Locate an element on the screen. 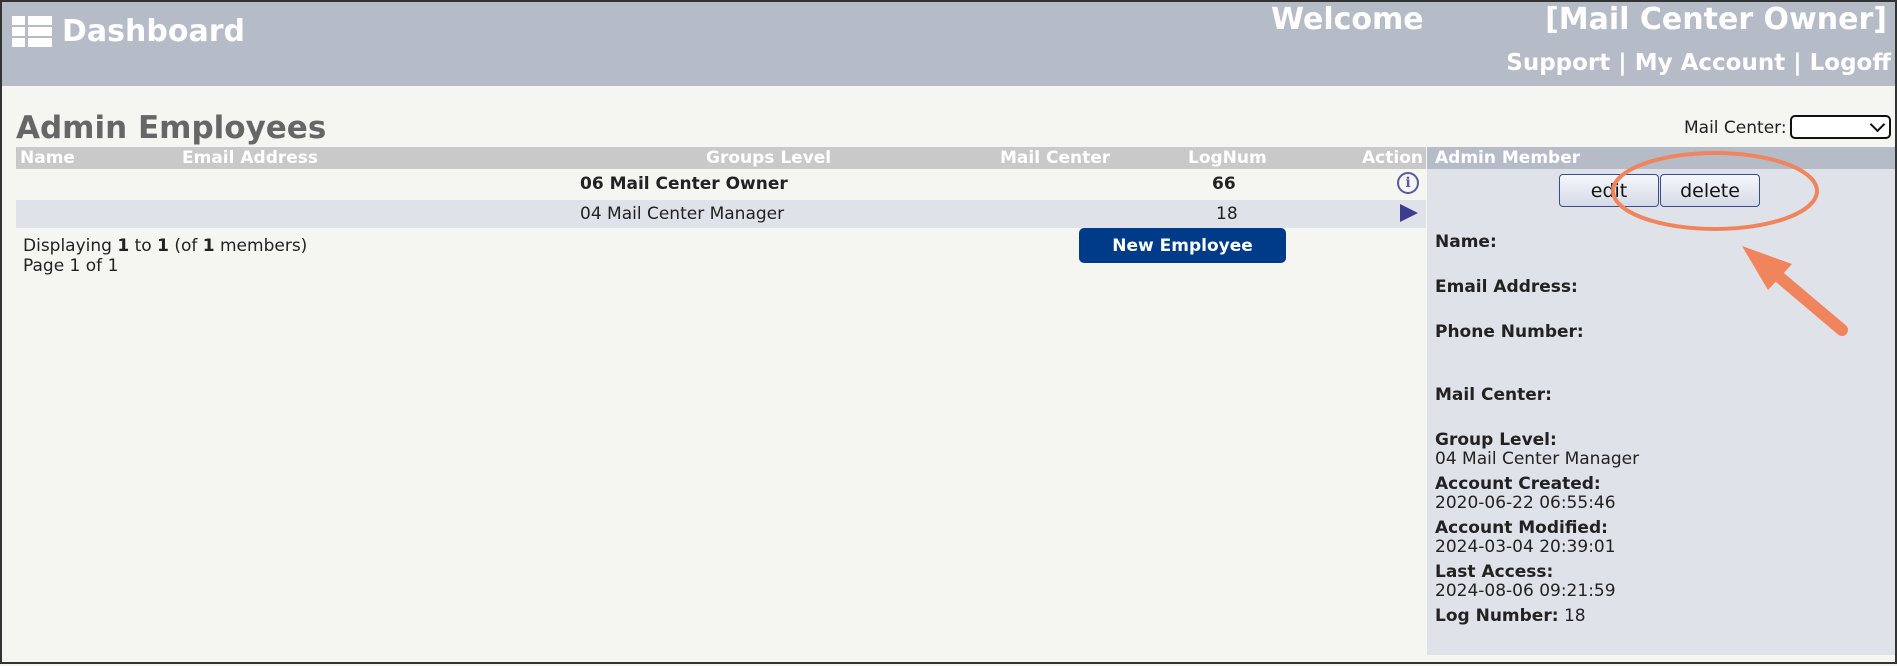 The image size is (1897, 666). displaying-text: Displaying 1 to 1 (of 1 members) is located at coordinates (165, 246).